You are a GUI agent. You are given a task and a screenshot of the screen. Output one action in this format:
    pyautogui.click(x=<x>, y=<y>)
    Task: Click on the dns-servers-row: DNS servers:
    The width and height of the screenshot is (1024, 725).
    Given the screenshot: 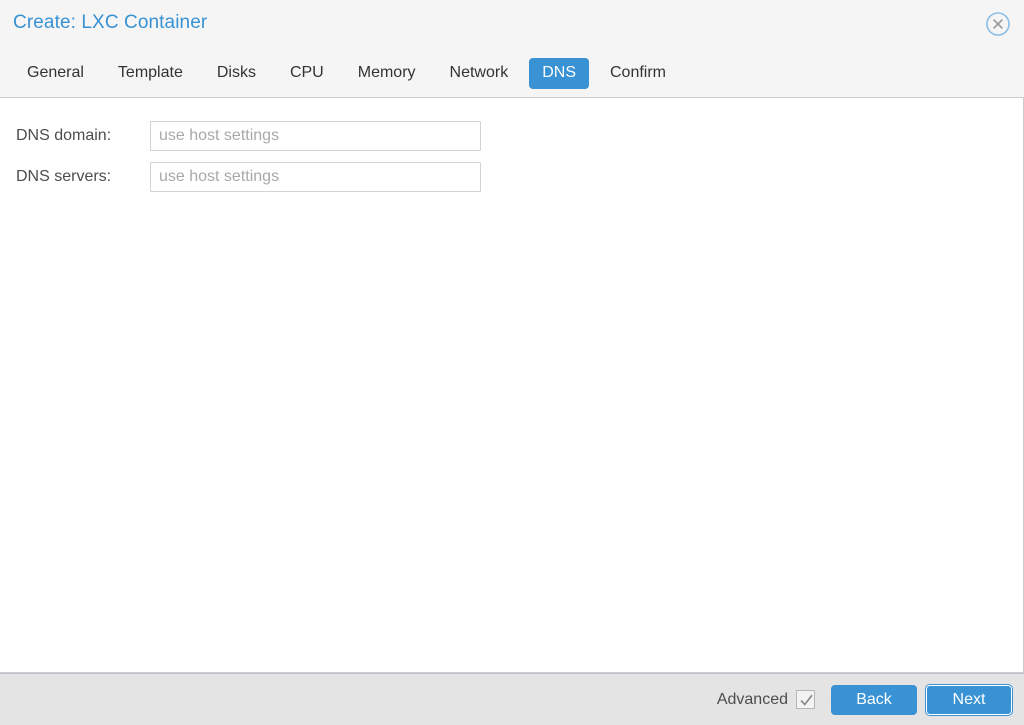 What is the action you would take?
    pyautogui.click(x=511, y=176)
    